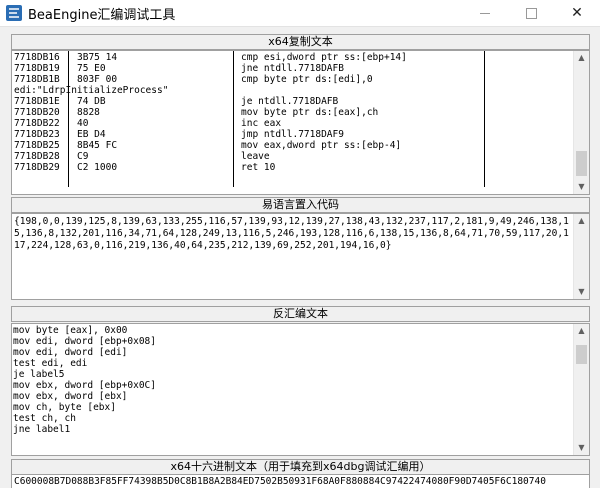  I want to click on x64-row-instruction: mov byte ptr ds:[eax],ch, so click(310, 112).